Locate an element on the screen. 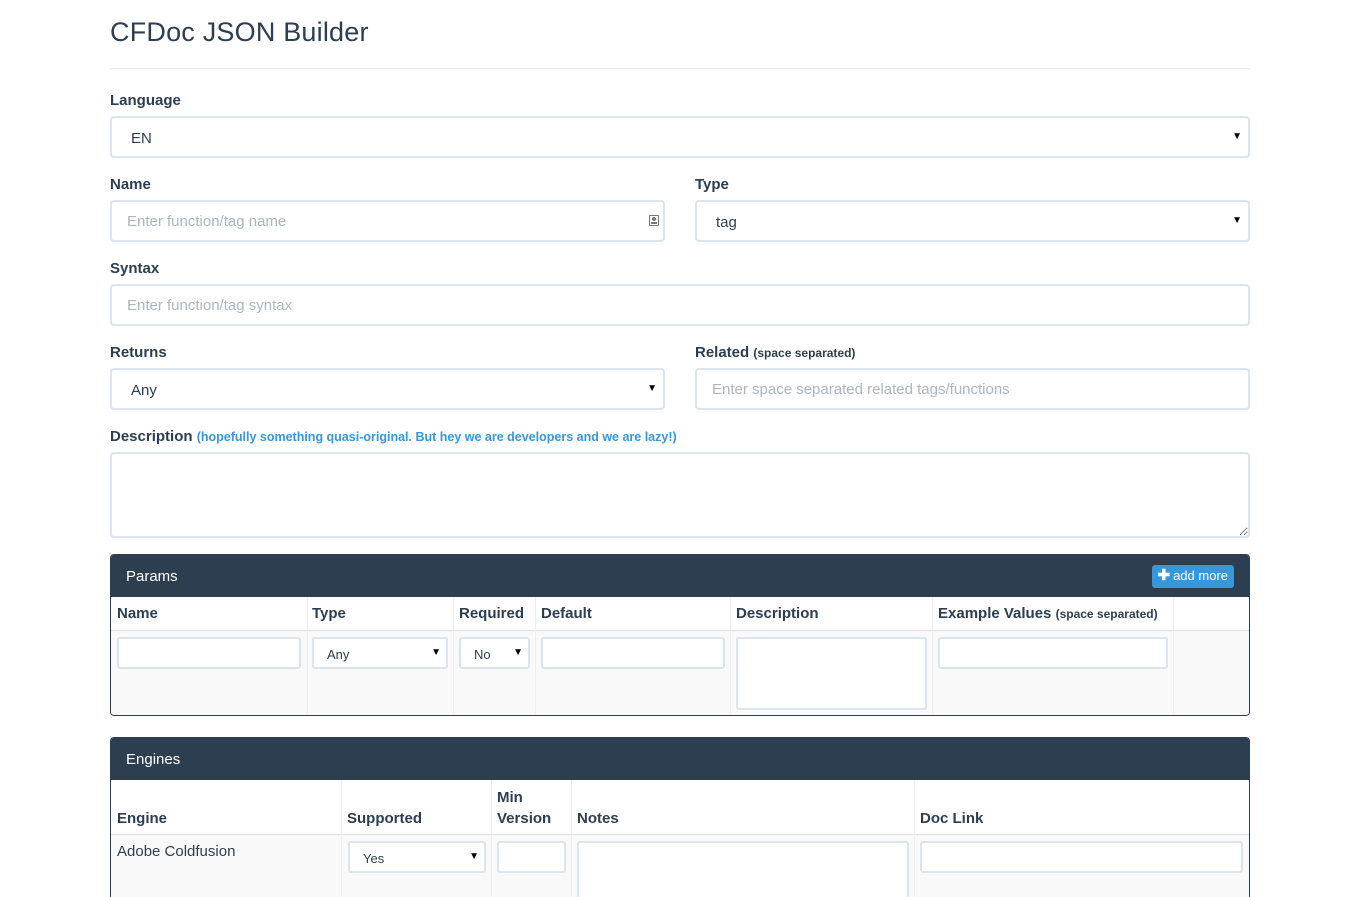 This screenshot has height=897, width=1352. returns-label: Returns is located at coordinates (138, 352).